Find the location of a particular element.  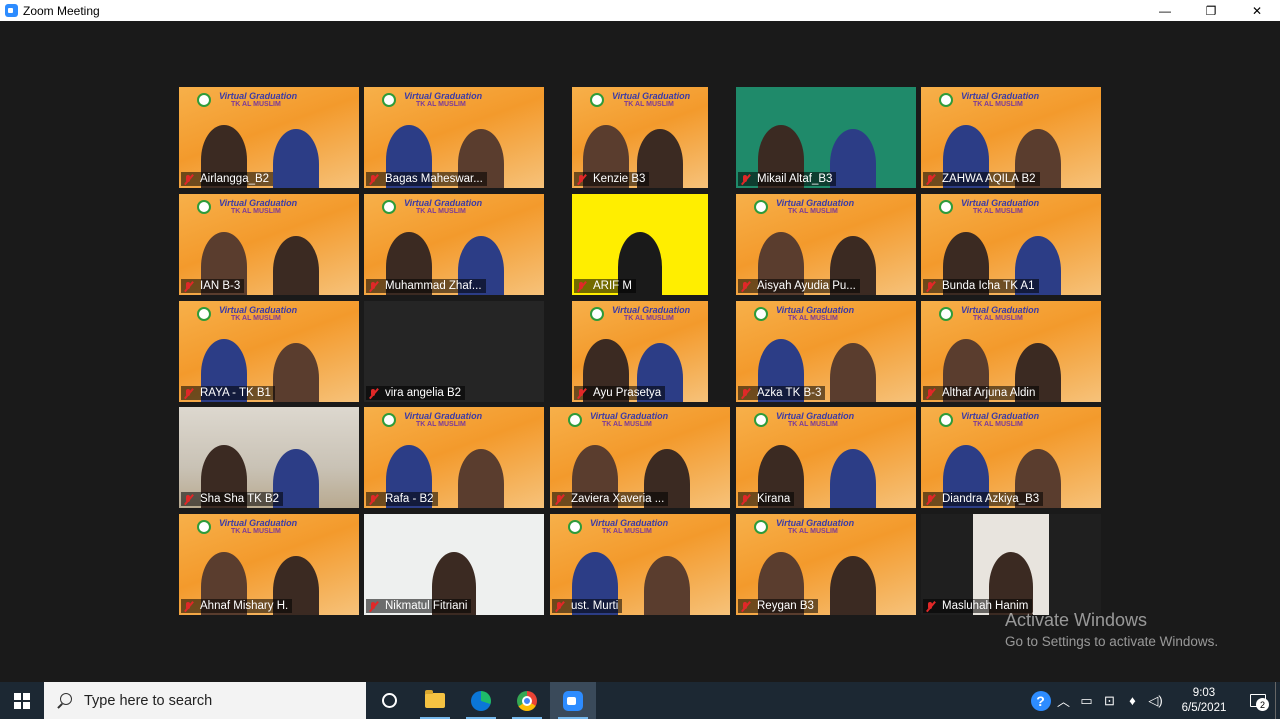

participant-name-label: ARIF M is located at coordinates (605, 286).